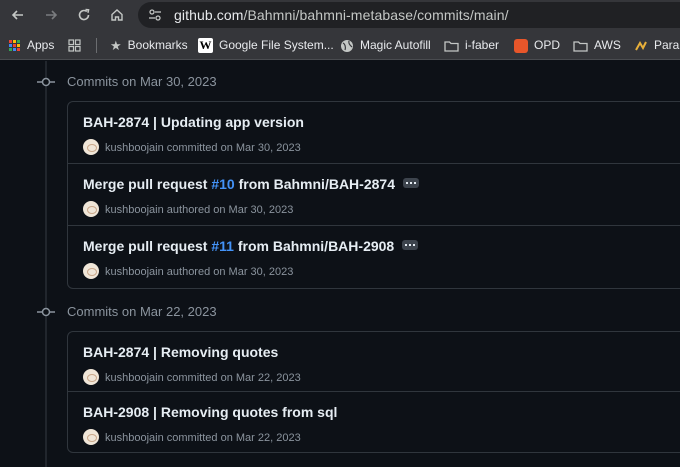 The width and height of the screenshot is (680, 467). I want to click on tab-groups-icon, so click(74, 45).